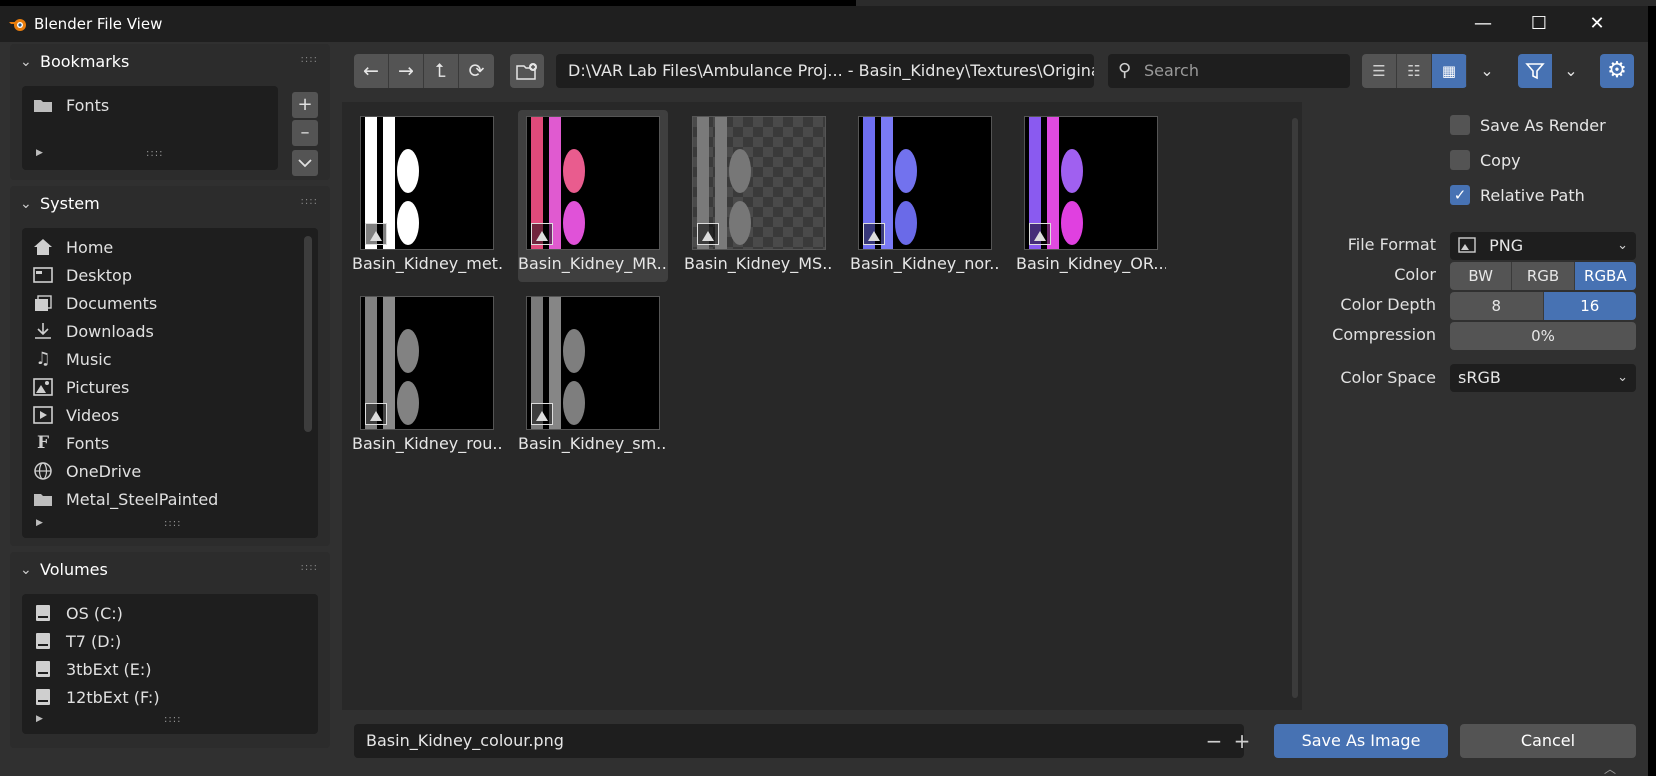 The height and width of the screenshot is (776, 1656). What do you see at coordinates (1571, 71) in the screenshot?
I see `filter-options-dropdown: ⌄` at bounding box center [1571, 71].